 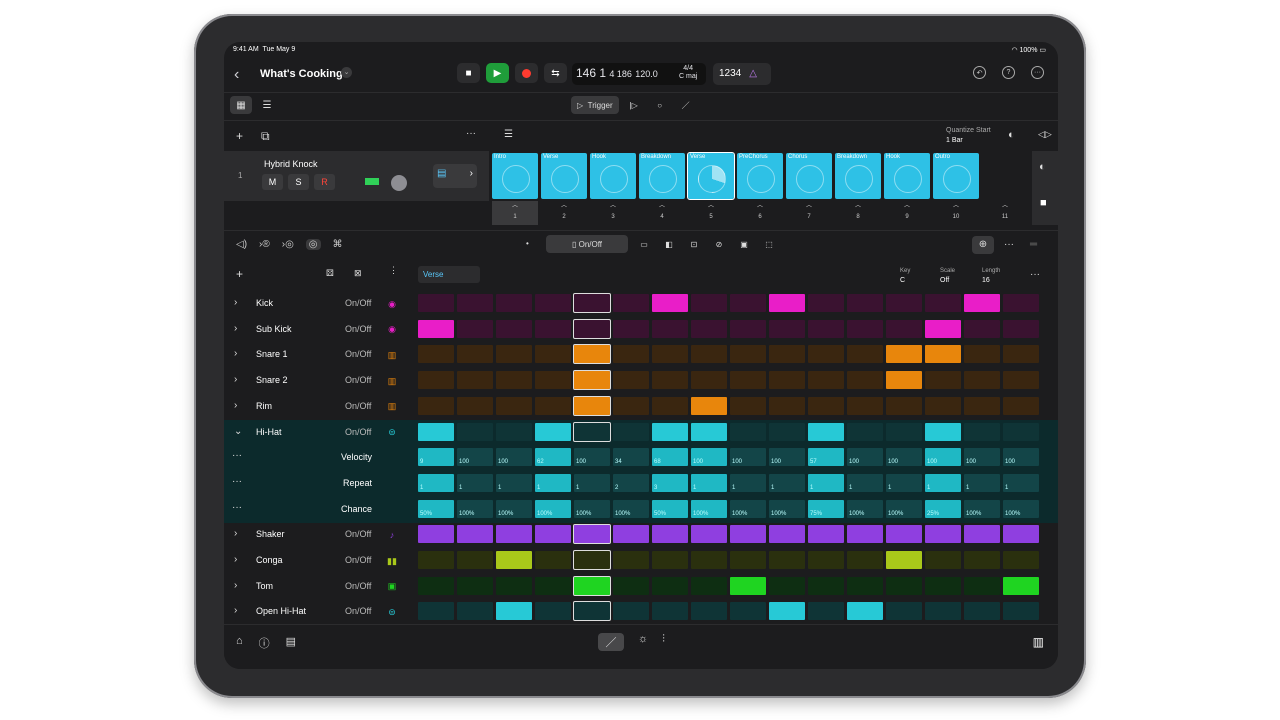 I want to click on sub-row-label: Repeat, so click(x=298, y=483).